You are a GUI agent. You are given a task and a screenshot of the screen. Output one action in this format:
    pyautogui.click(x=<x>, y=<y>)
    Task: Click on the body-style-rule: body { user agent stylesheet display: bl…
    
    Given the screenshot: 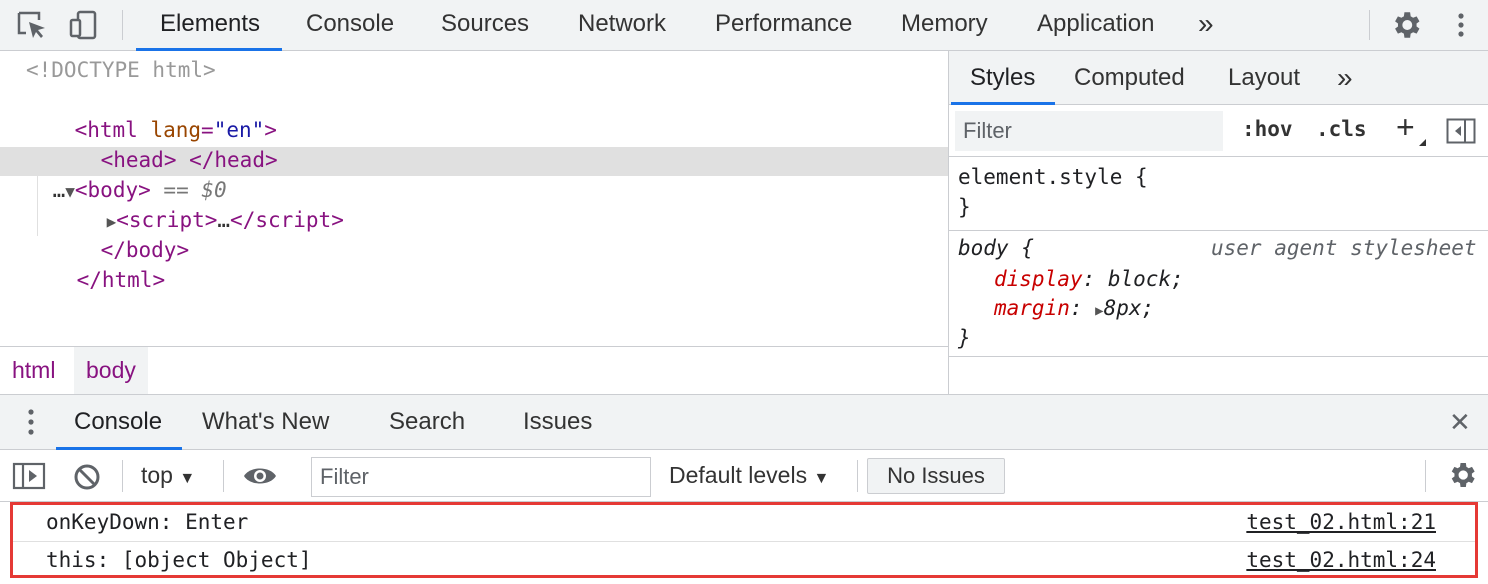 What is the action you would take?
    pyautogui.click(x=1218, y=294)
    